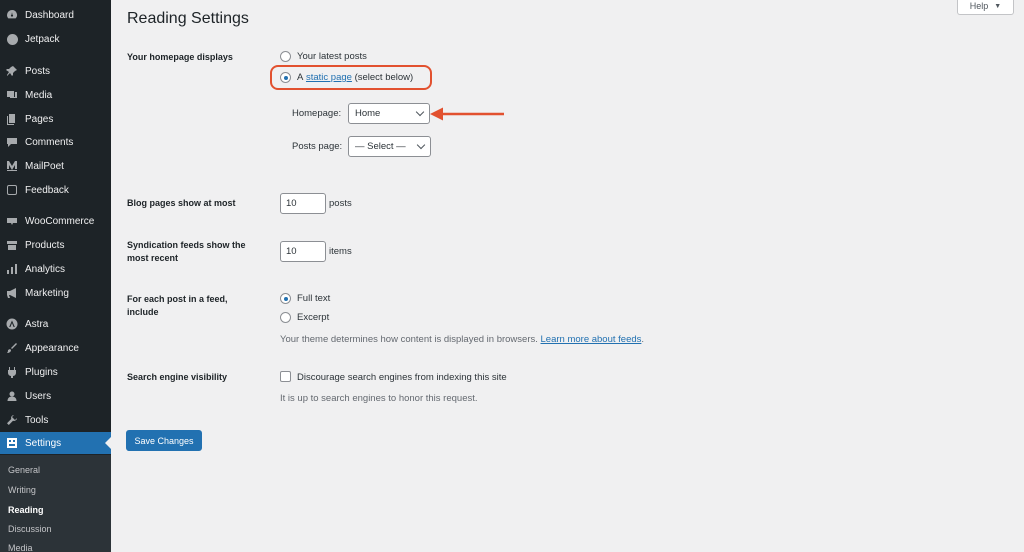 The width and height of the screenshot is (1024, 552). Describe the element at coordinates (177, 377) in the screenshot. I see `search-visibility-label: Search engine visibility` at that location.